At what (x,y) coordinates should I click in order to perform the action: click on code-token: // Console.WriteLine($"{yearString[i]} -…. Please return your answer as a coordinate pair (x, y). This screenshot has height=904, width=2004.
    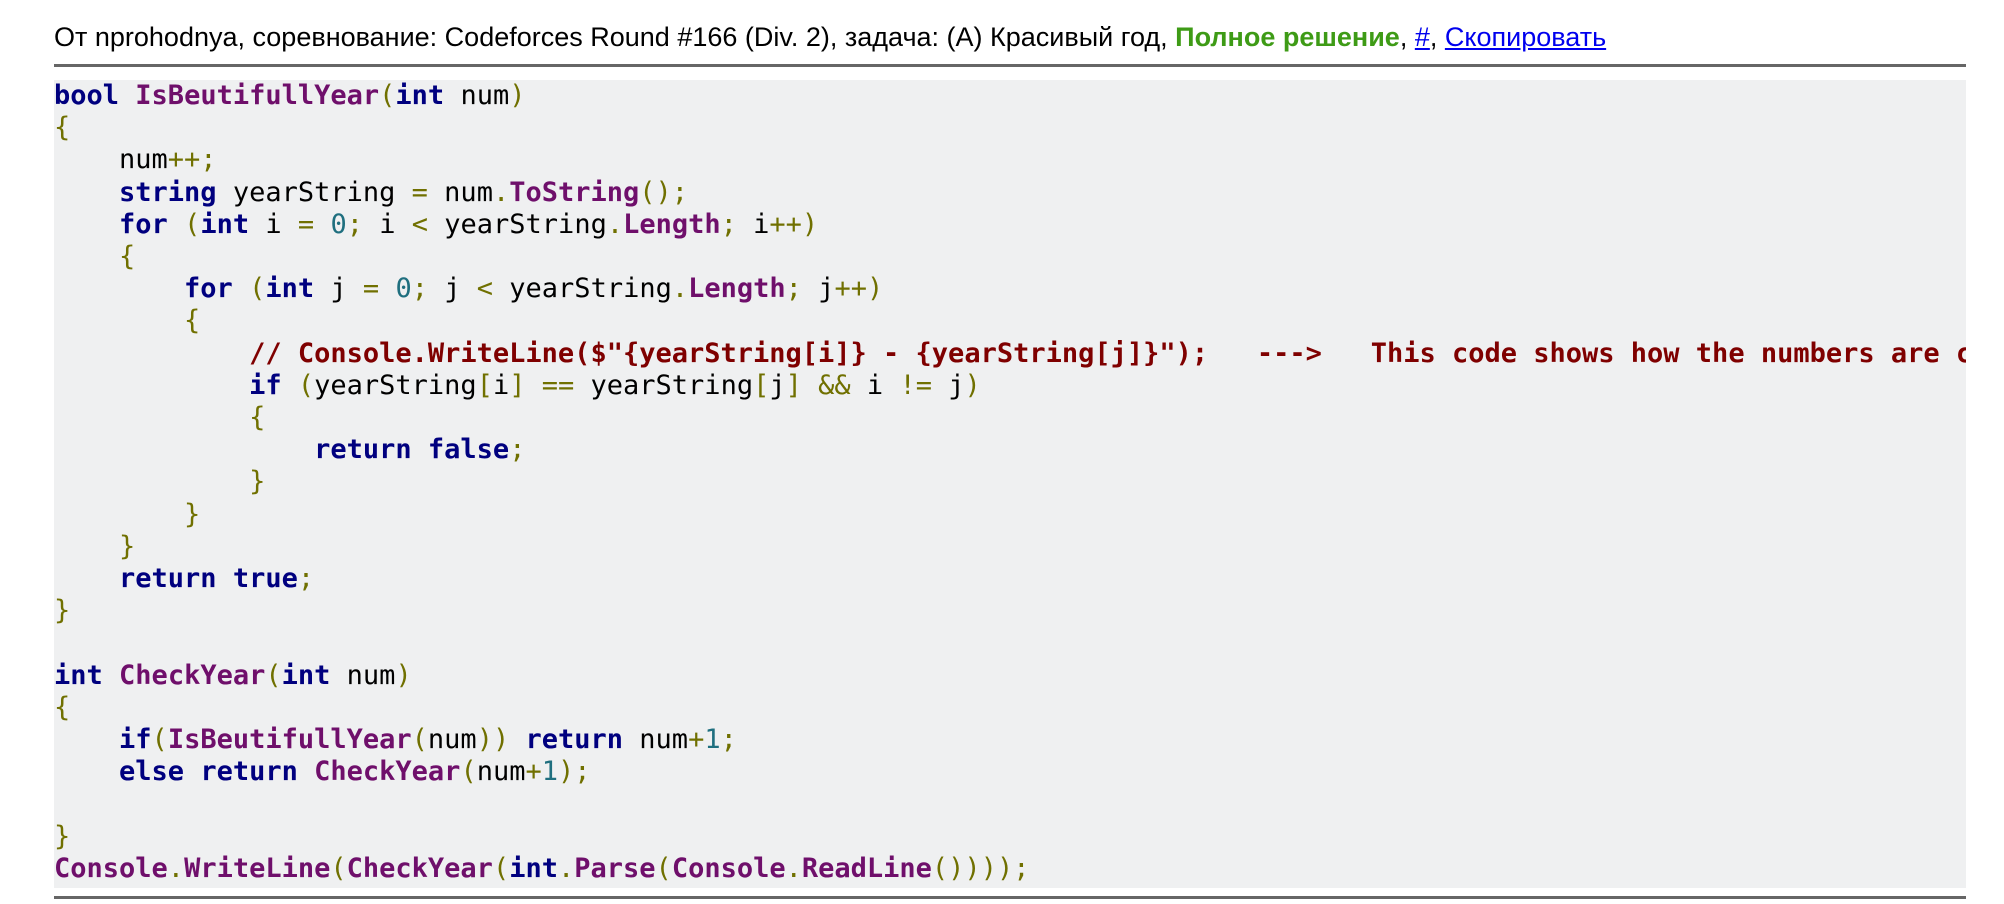
    Looking at the image, I should click on (1107, 353).